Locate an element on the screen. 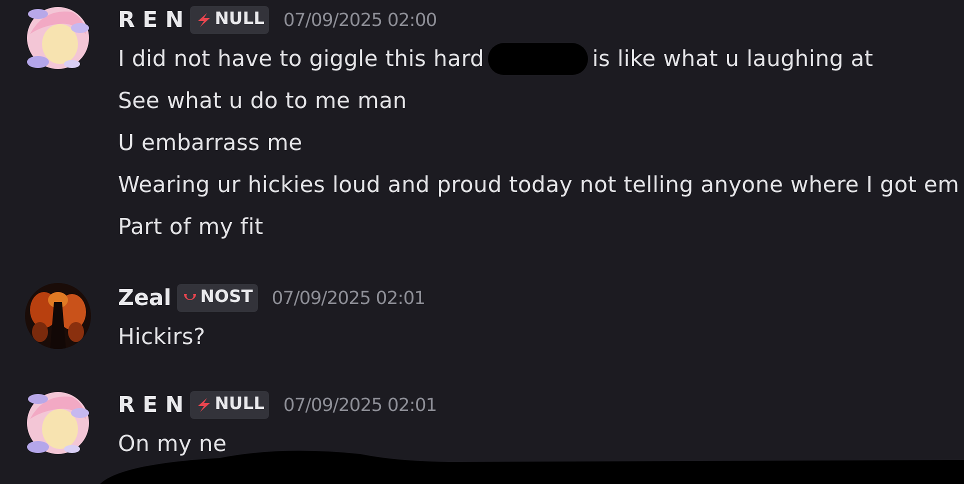  timestamp: 07/09/2025 02:00 is located at coordinates (360, 20).